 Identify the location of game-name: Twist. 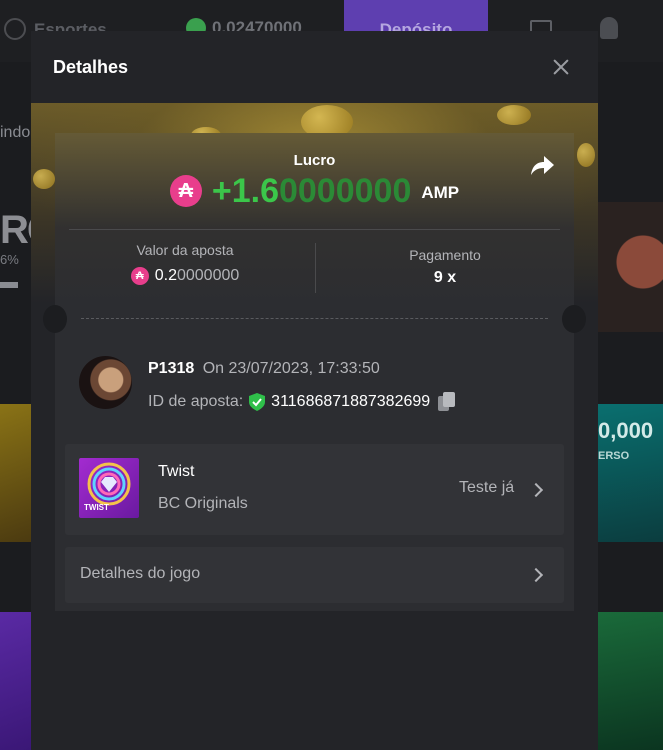
(176, 471).